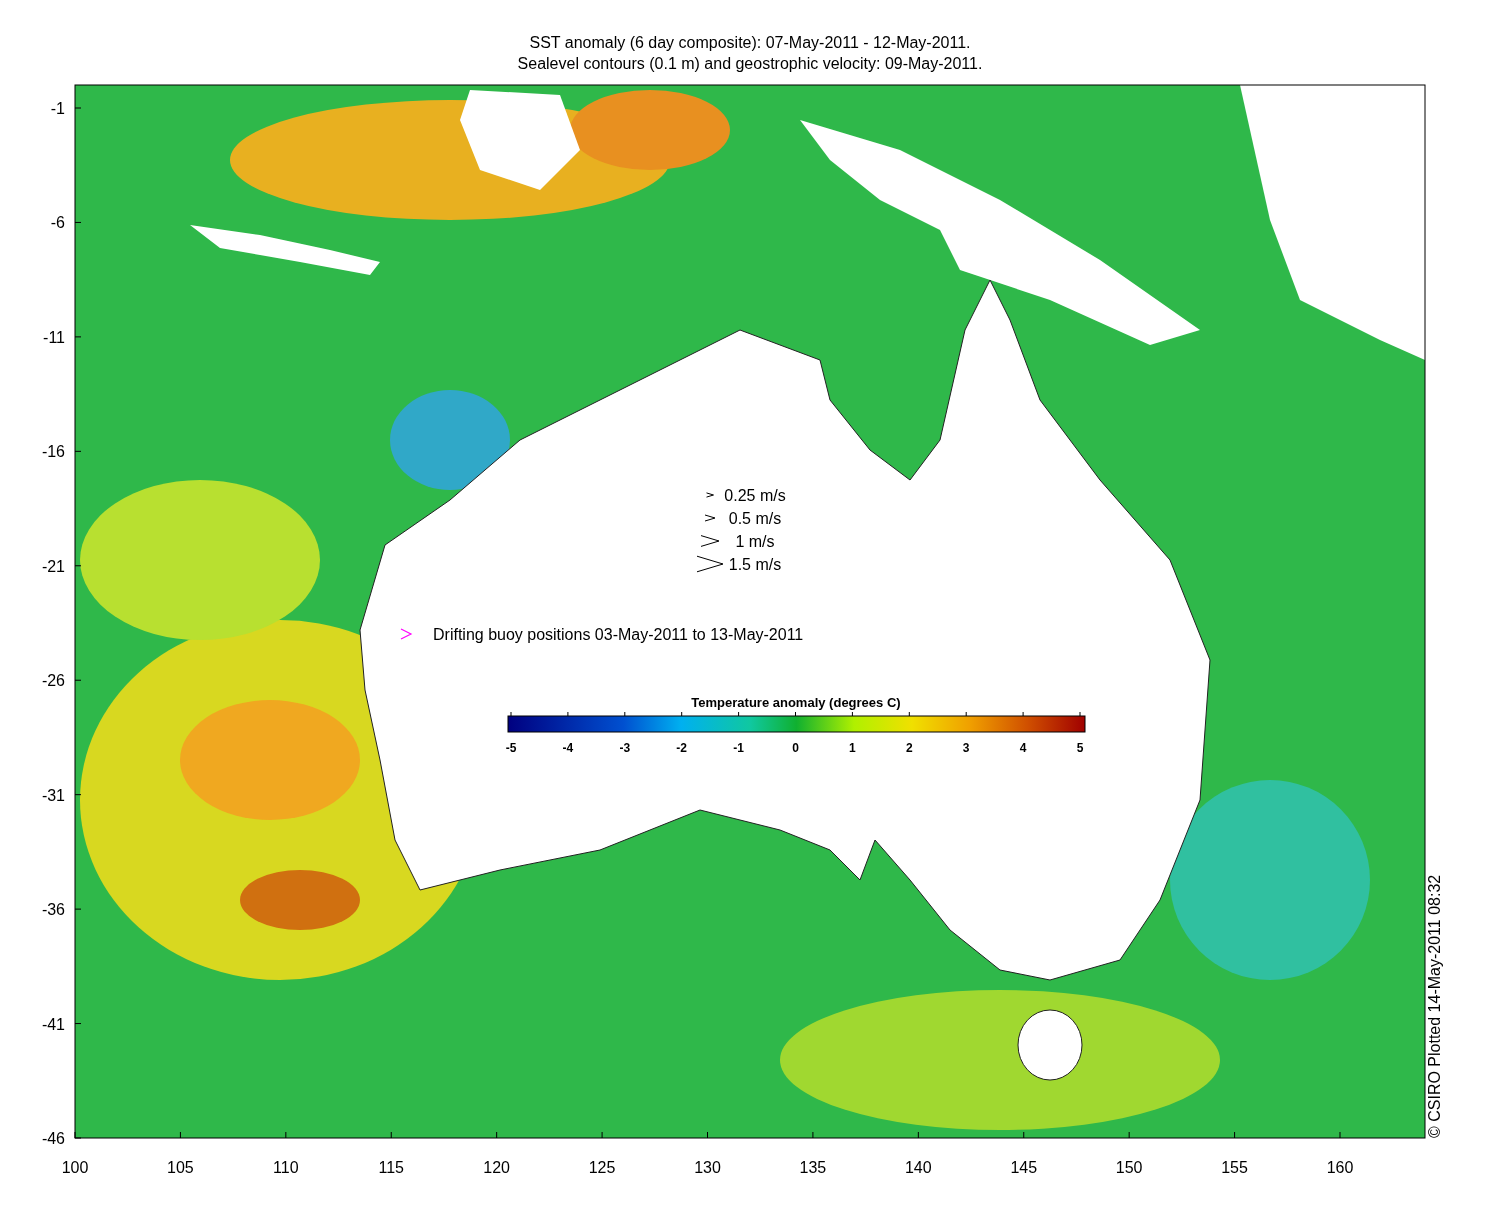 Image resolution: width=1500 pixels, height=1225 pixels. I want to click on colorbar-tick-label: -1, so click(738, 748).